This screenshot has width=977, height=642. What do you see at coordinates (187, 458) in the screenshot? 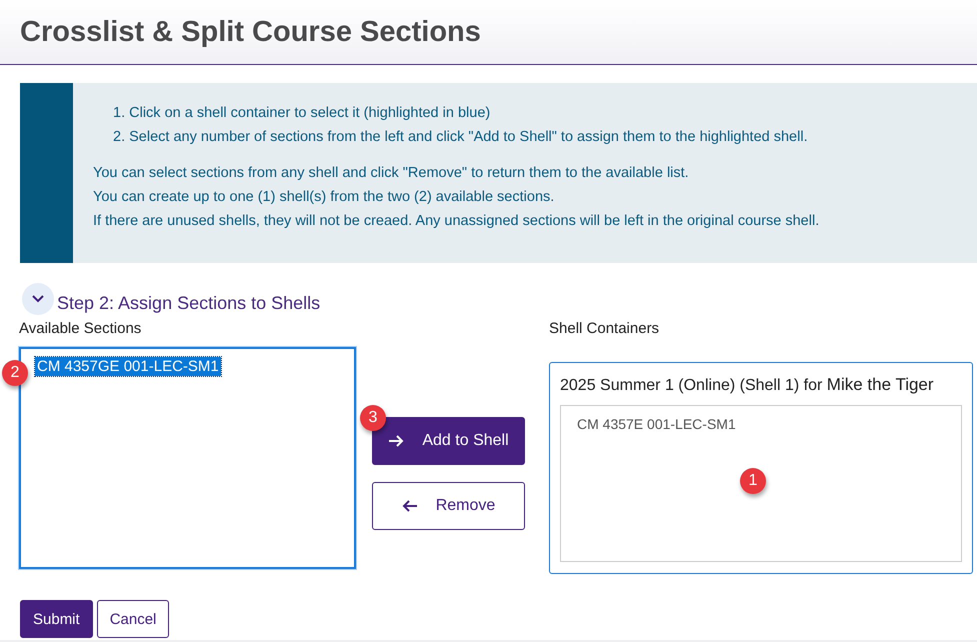
I see `available-sections-list: CM 4357GE 001-LEC-SM1` at bounding box center [187, 458].